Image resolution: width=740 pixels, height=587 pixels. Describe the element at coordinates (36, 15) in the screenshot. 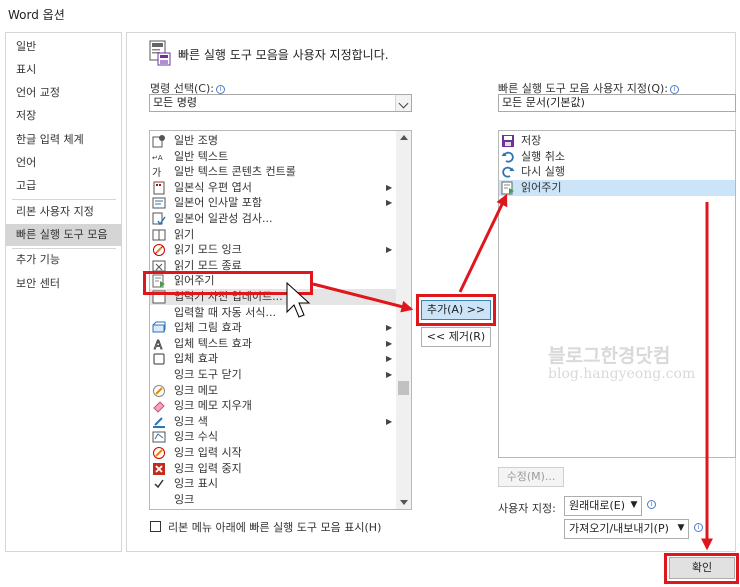

I see `window-title: Word 옵션` at that location.